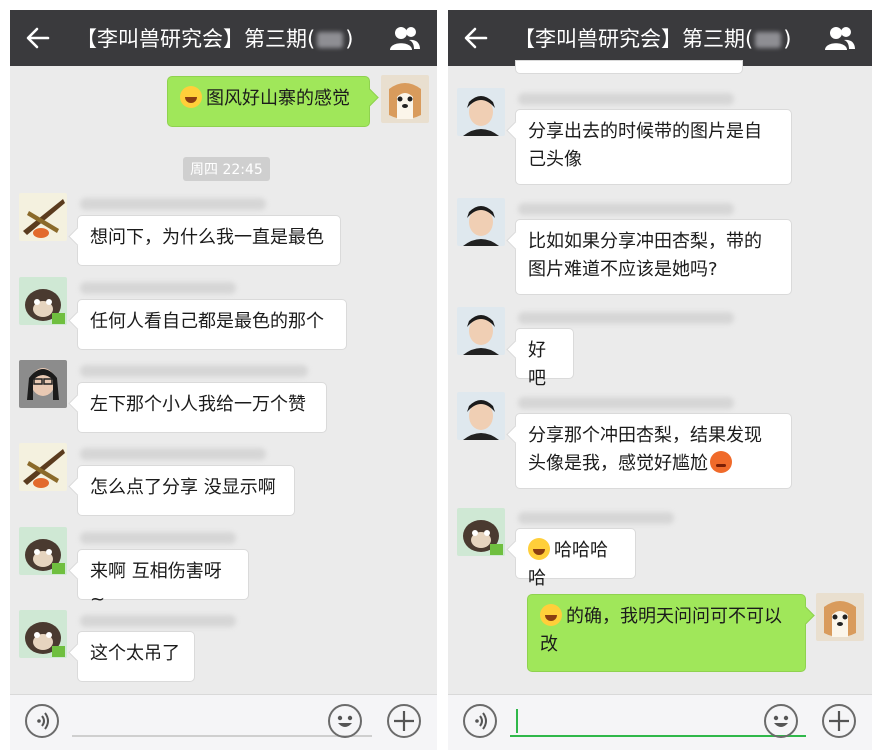  What do you see at coordinates (136, 656) in the screenshot?
I see `message-bubble: 这个太吊了` at bounding box center [136, 656].